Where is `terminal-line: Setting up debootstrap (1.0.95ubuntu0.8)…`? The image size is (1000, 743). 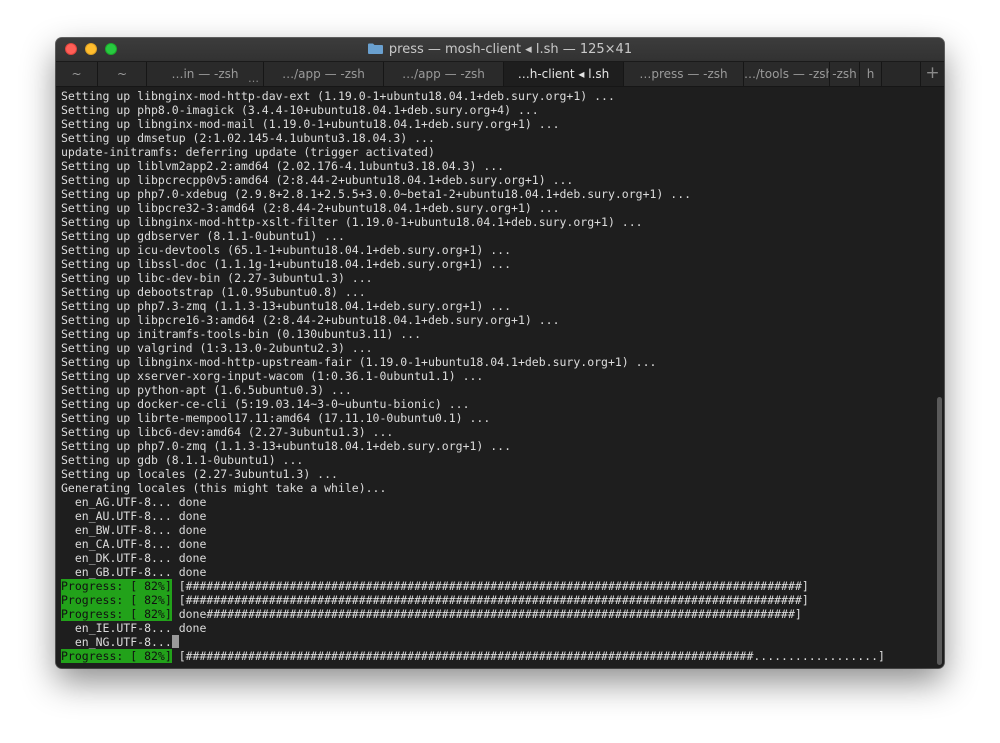 terminal-line: Setting up debootstrap (1.0.95ubuntu0.8)… is located at coordinates (473, 292).